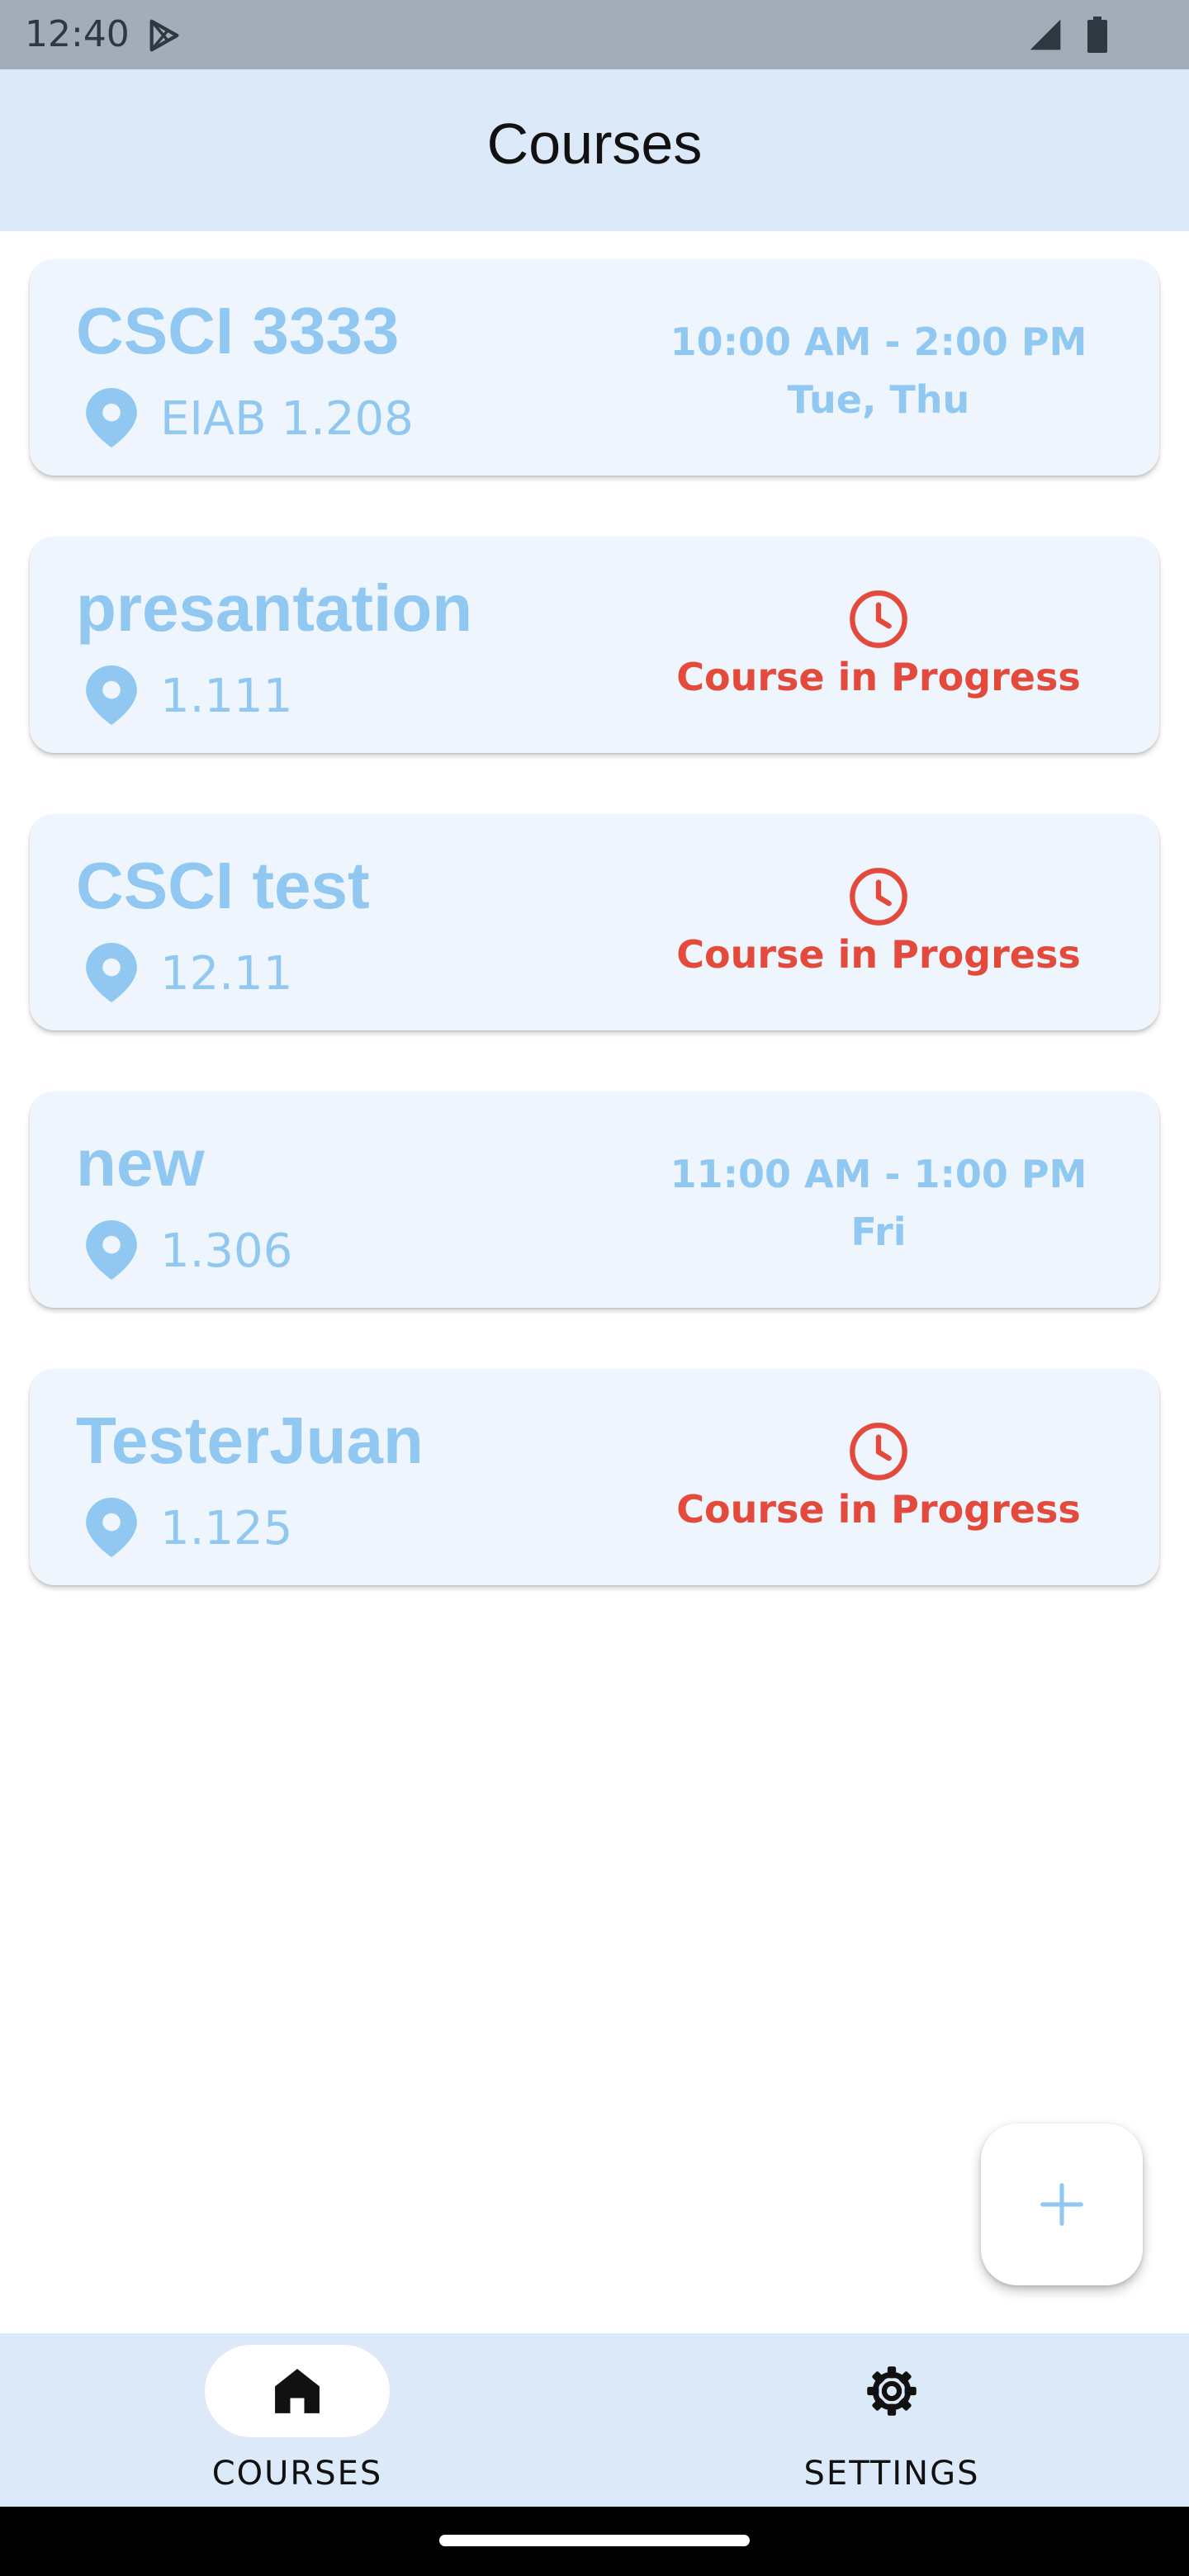 This screenshot has height=2576, width=1189. I want to click on app-bar: Courses, so click(594, 150).